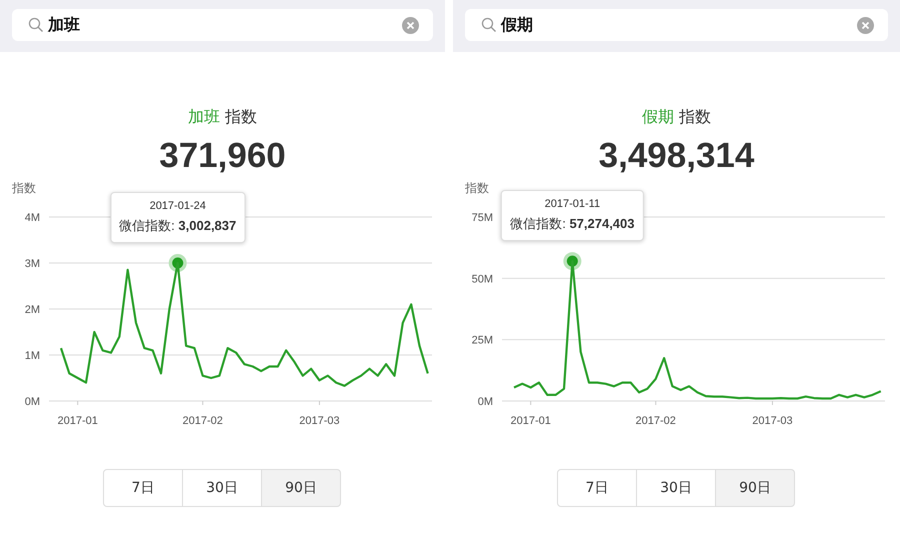 The height and width of the screenshot is (558, 900). What do you see at coordinates (572, 224) in the screenshot?
I see `tooltip-value: 微信指数: 57,274,403` at bounding box center [572, 224].